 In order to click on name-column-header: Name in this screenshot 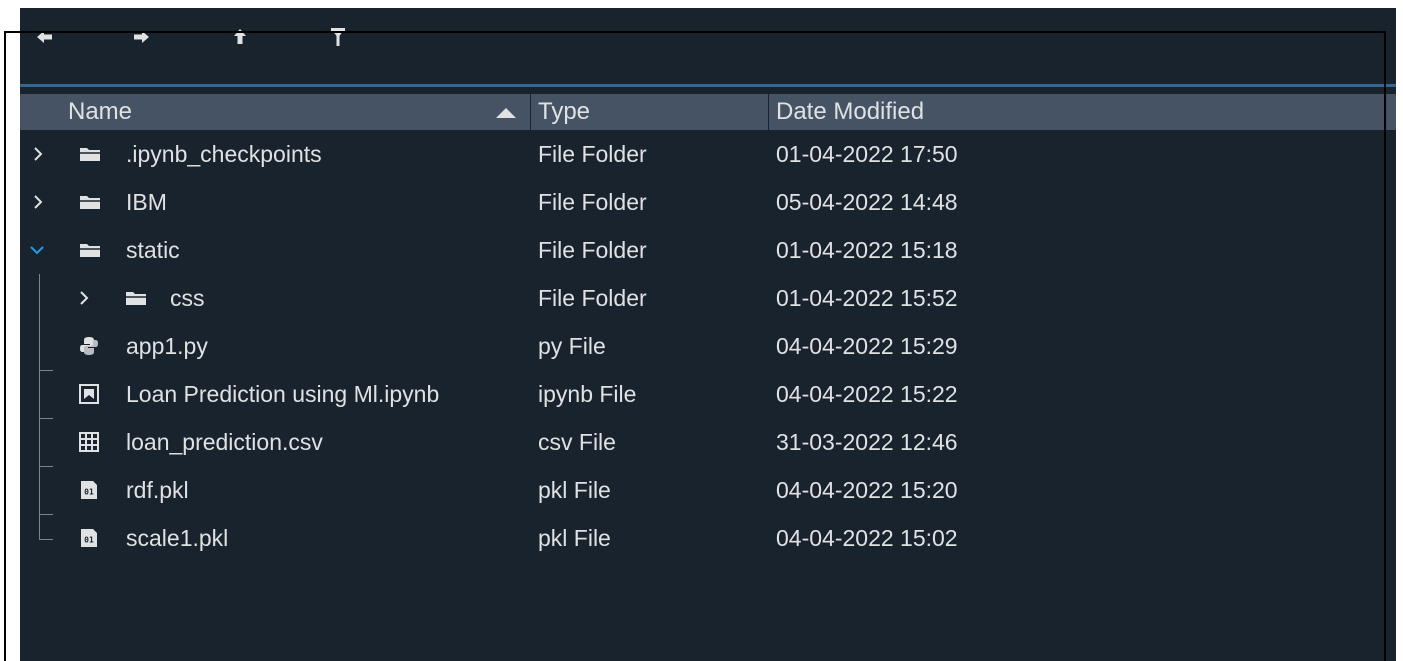, I will do `click(298, 112)`.